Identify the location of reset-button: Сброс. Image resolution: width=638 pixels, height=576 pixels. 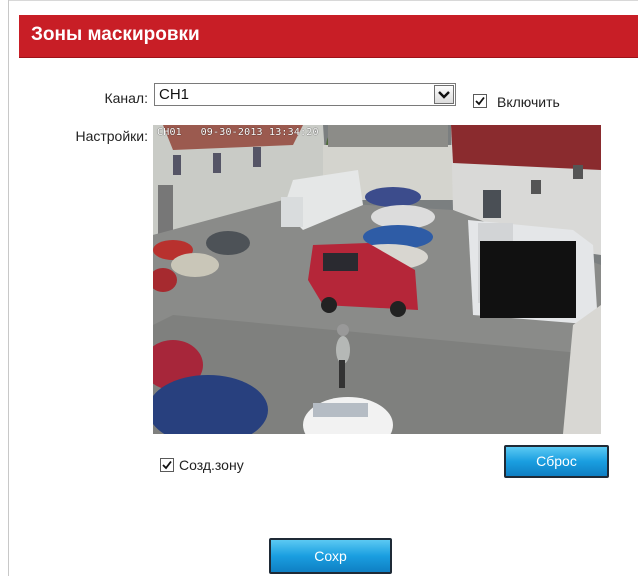
(556, 461).